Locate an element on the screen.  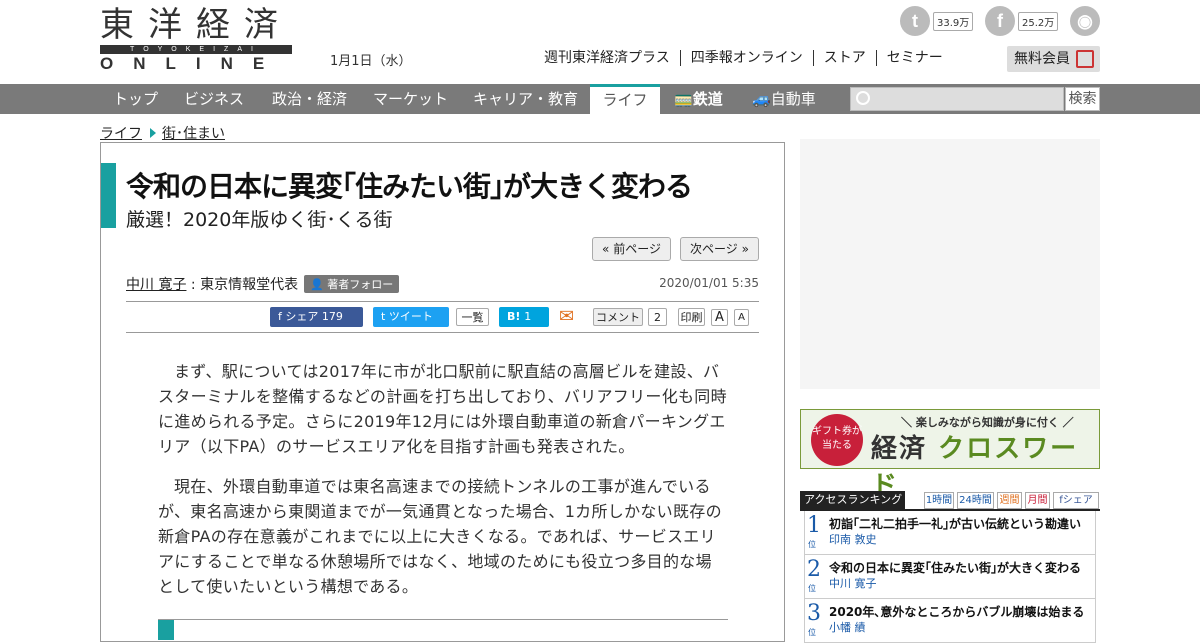
top-nav: 週刊東洋経済プラス 四季報オンライン ストア セミナー is located at coordinates (748, 58).